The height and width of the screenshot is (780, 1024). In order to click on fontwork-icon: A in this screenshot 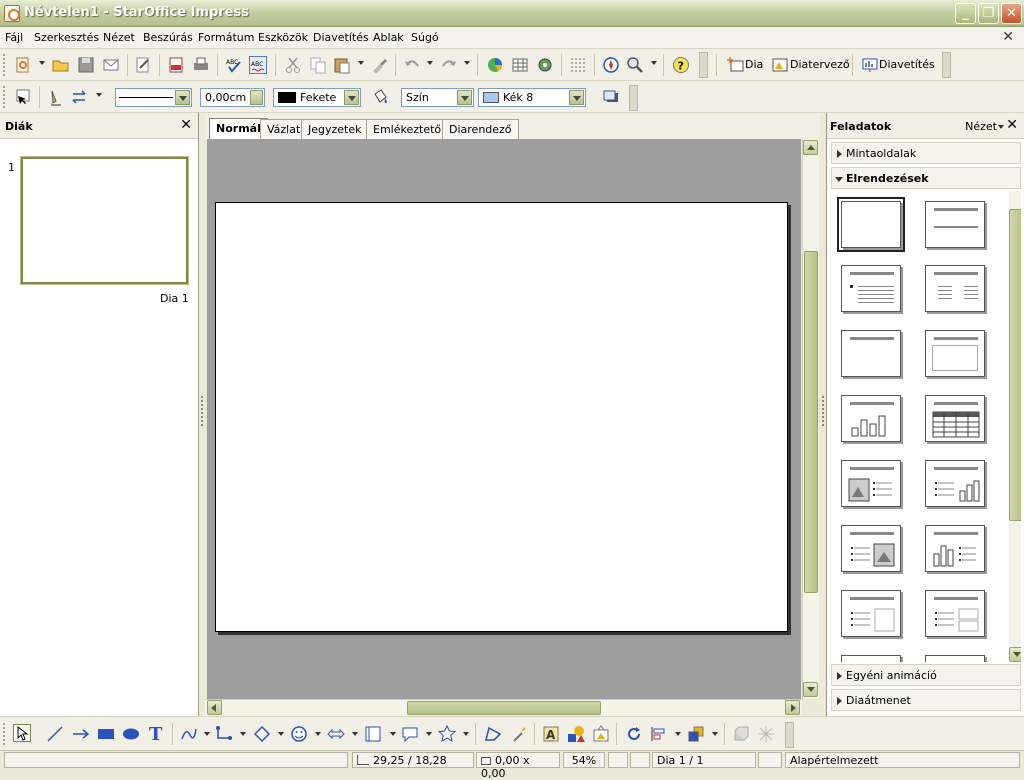, I will do `click(551, 734)`.